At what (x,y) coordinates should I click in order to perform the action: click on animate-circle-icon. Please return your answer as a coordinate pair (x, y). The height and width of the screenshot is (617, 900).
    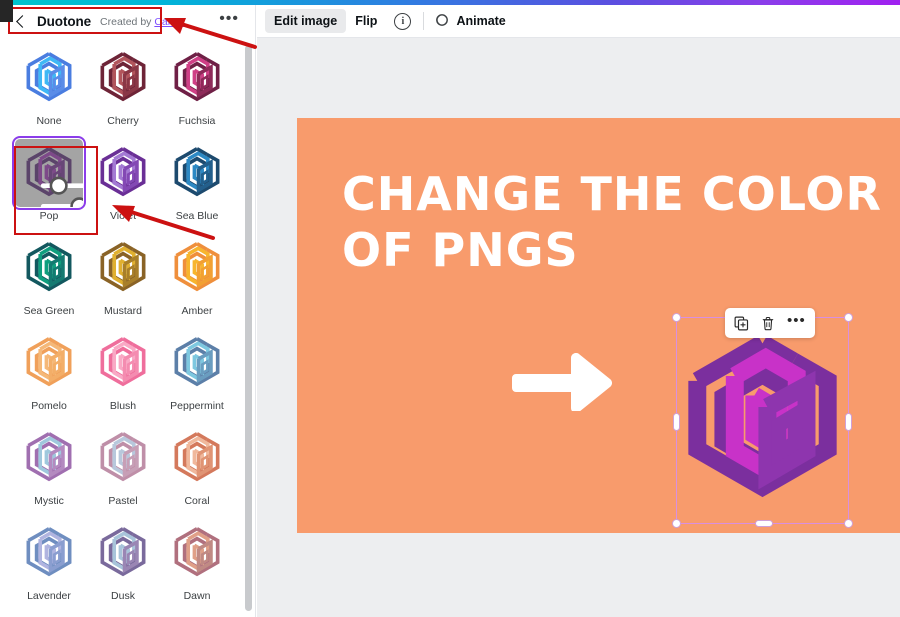
    Looking at the image, I should click on (441, 21).